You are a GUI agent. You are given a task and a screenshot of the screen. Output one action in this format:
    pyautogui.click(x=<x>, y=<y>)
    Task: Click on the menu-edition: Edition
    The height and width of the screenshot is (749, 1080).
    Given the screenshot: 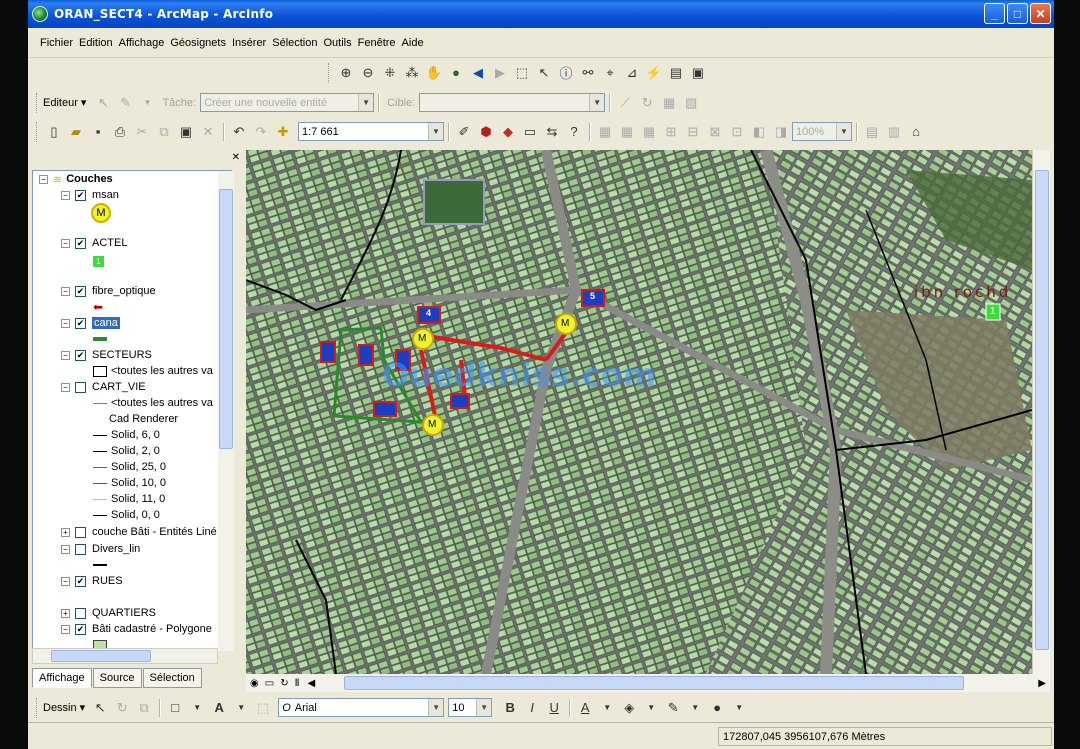 What is the action you would take?
    pyautogui.click(x=96, y=43)
    